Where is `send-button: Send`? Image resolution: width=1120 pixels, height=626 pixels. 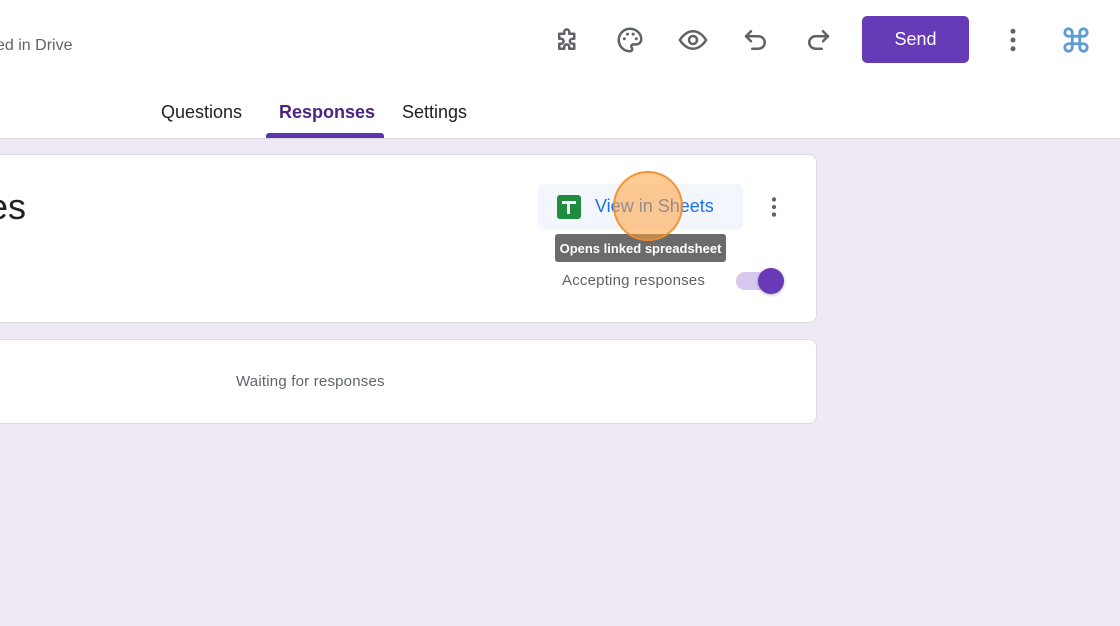
send-button: Send is located at coordinates (915, 39).